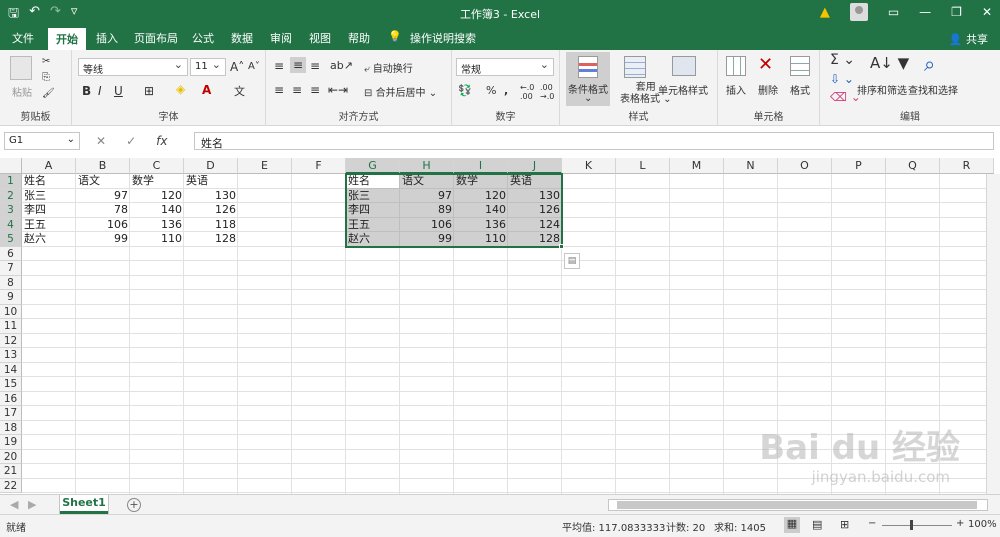 This screenshot has width=1000, height=537. What do you see at coordinates (11, 253) in the screenshot?
I see `row-header-6: 6` at bounding box center [11, 253].